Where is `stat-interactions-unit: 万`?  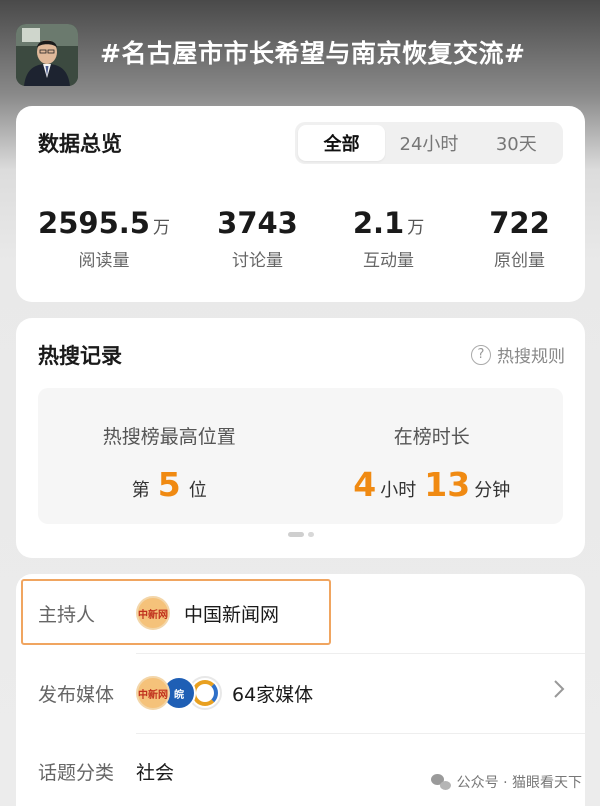 stat-interactions-unit: 万 is located at coordinates (416, 228).